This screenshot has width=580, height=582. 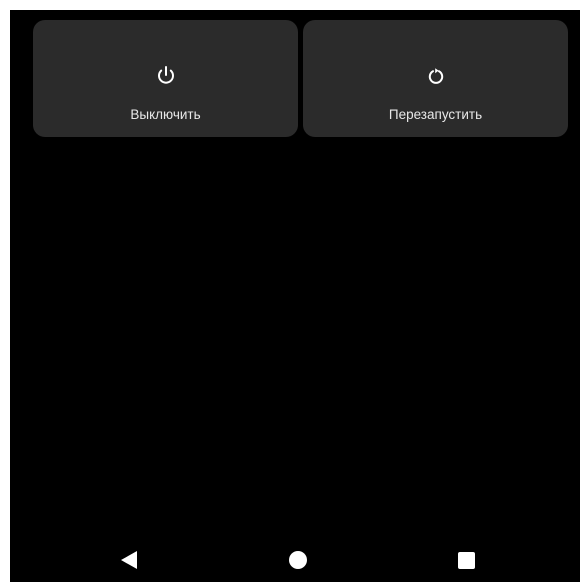 I want to click on restart-button: Перезапустить, so click(x=435, y=78).